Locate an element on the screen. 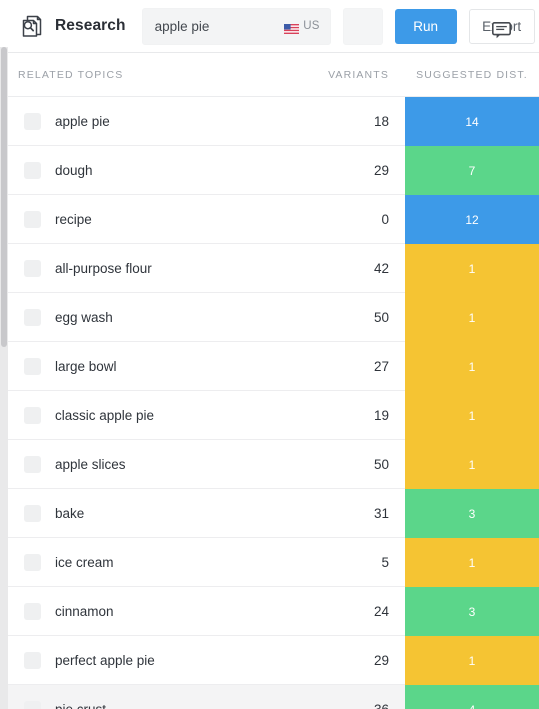  cell-suggested-dist: 14 is located at coordinates (472, 121).